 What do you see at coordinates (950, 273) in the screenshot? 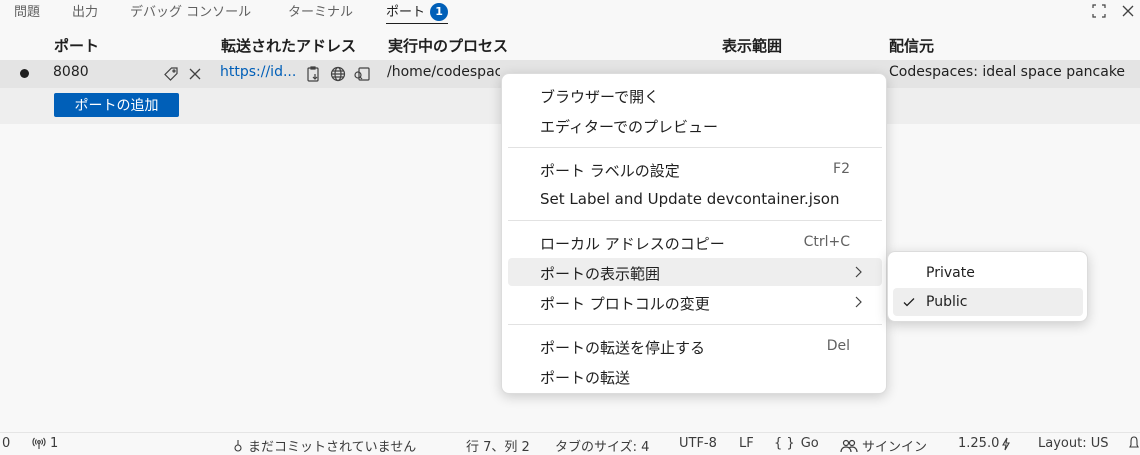
I see `submenu-item-label: Private` at bounding box center [950, 273].